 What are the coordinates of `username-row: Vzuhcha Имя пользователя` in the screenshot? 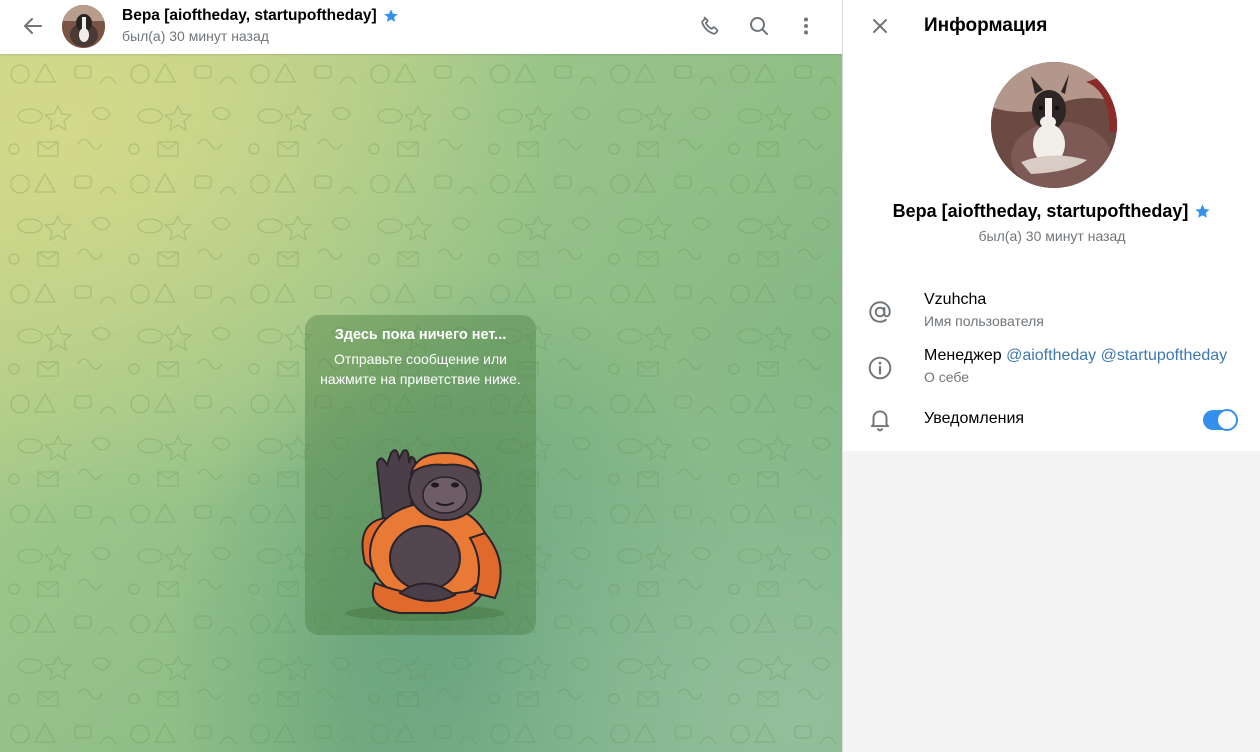 It's located at (1051, 315).